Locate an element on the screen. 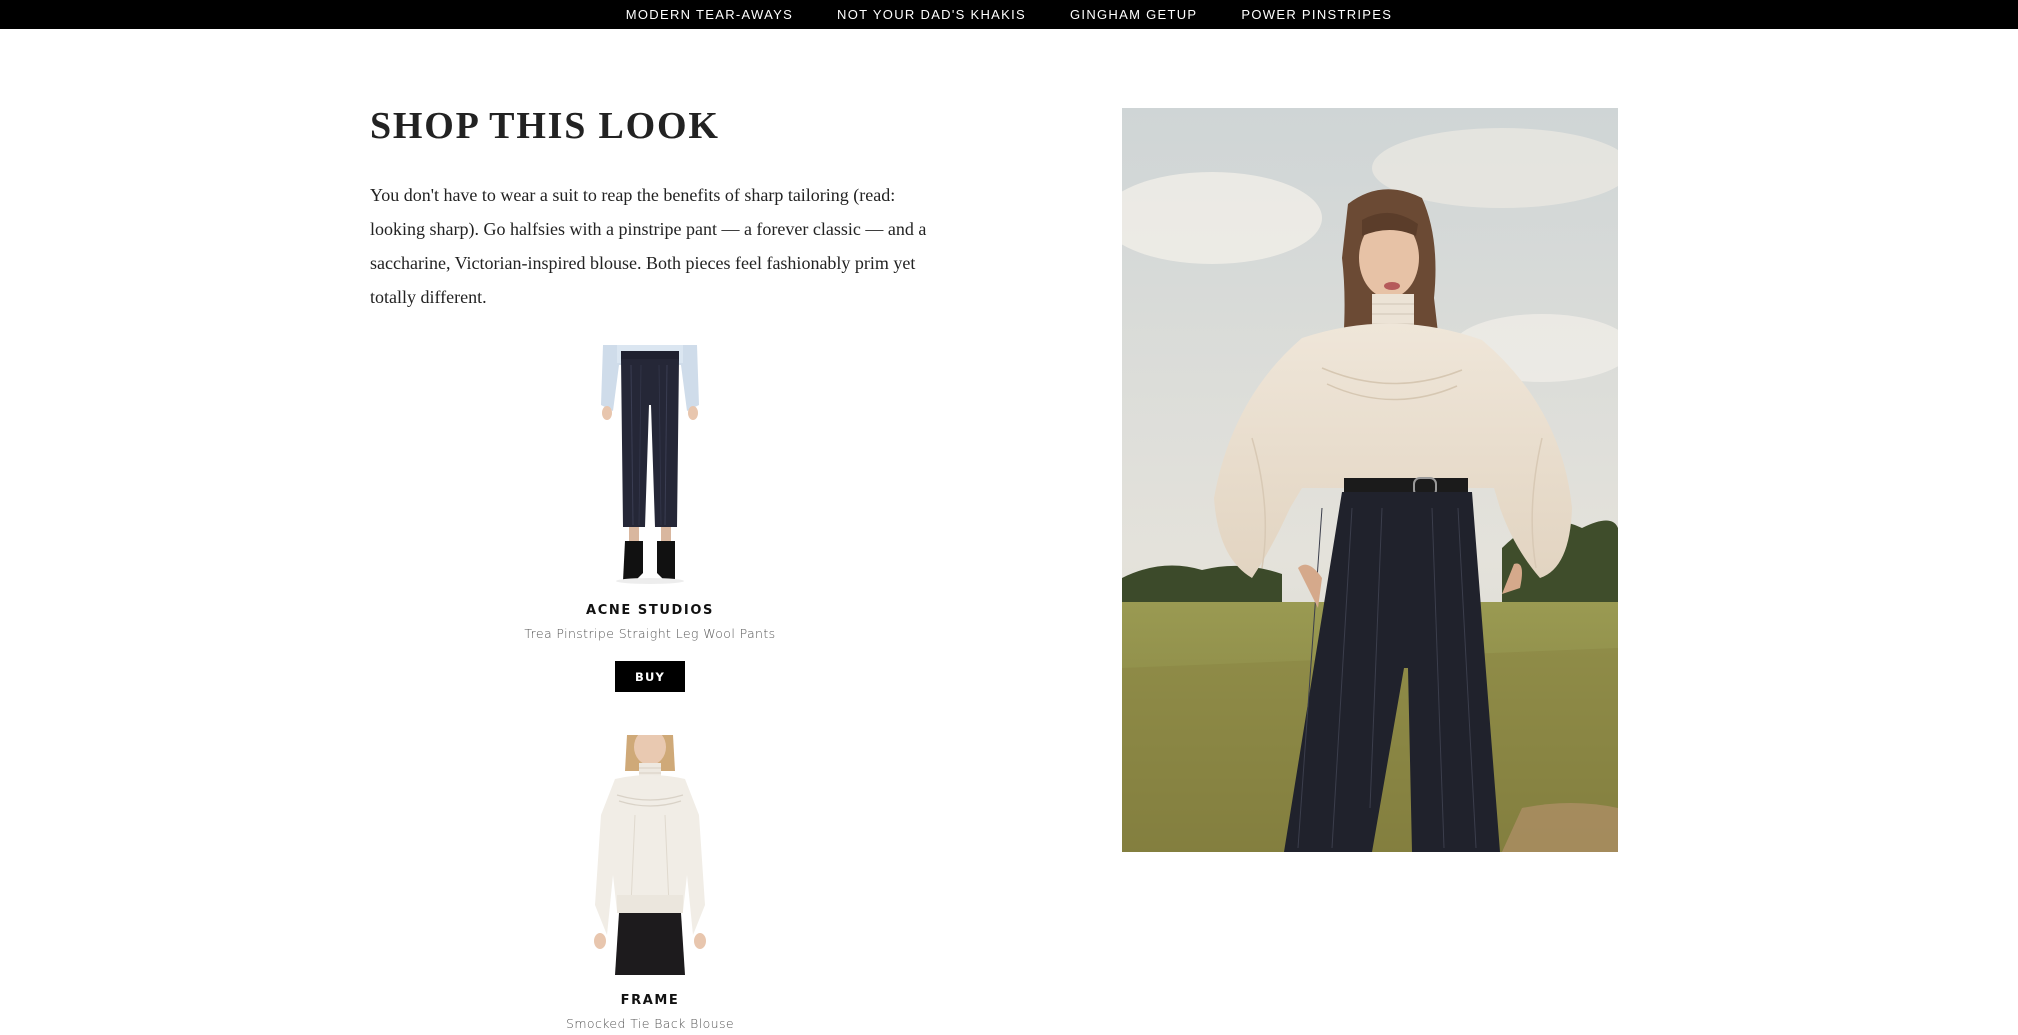 The width and height of the screenshot is (2018, 1035). product-brand: FRAME is located at coordinates (650, 1000).